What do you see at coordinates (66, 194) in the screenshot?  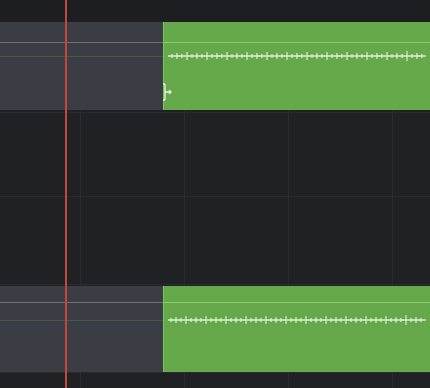 I see `playhead-line` at bounding box center [66, 194].